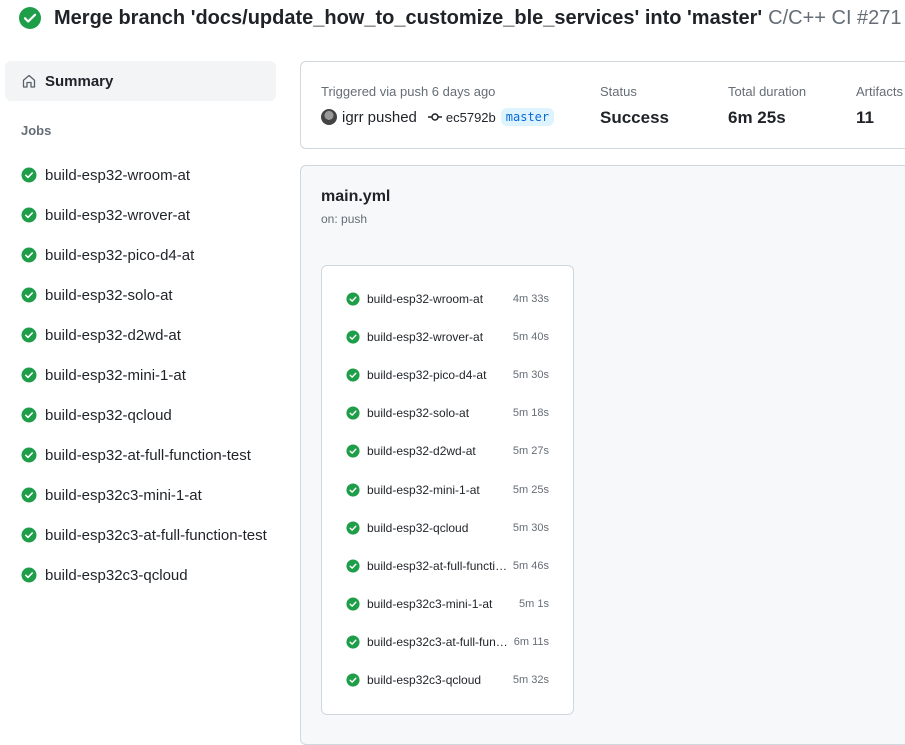  Describe the element at coordinates (427, 375) in the screenshot. I see `graph-job-name: build-esp32-pico-d4-at` at that location.